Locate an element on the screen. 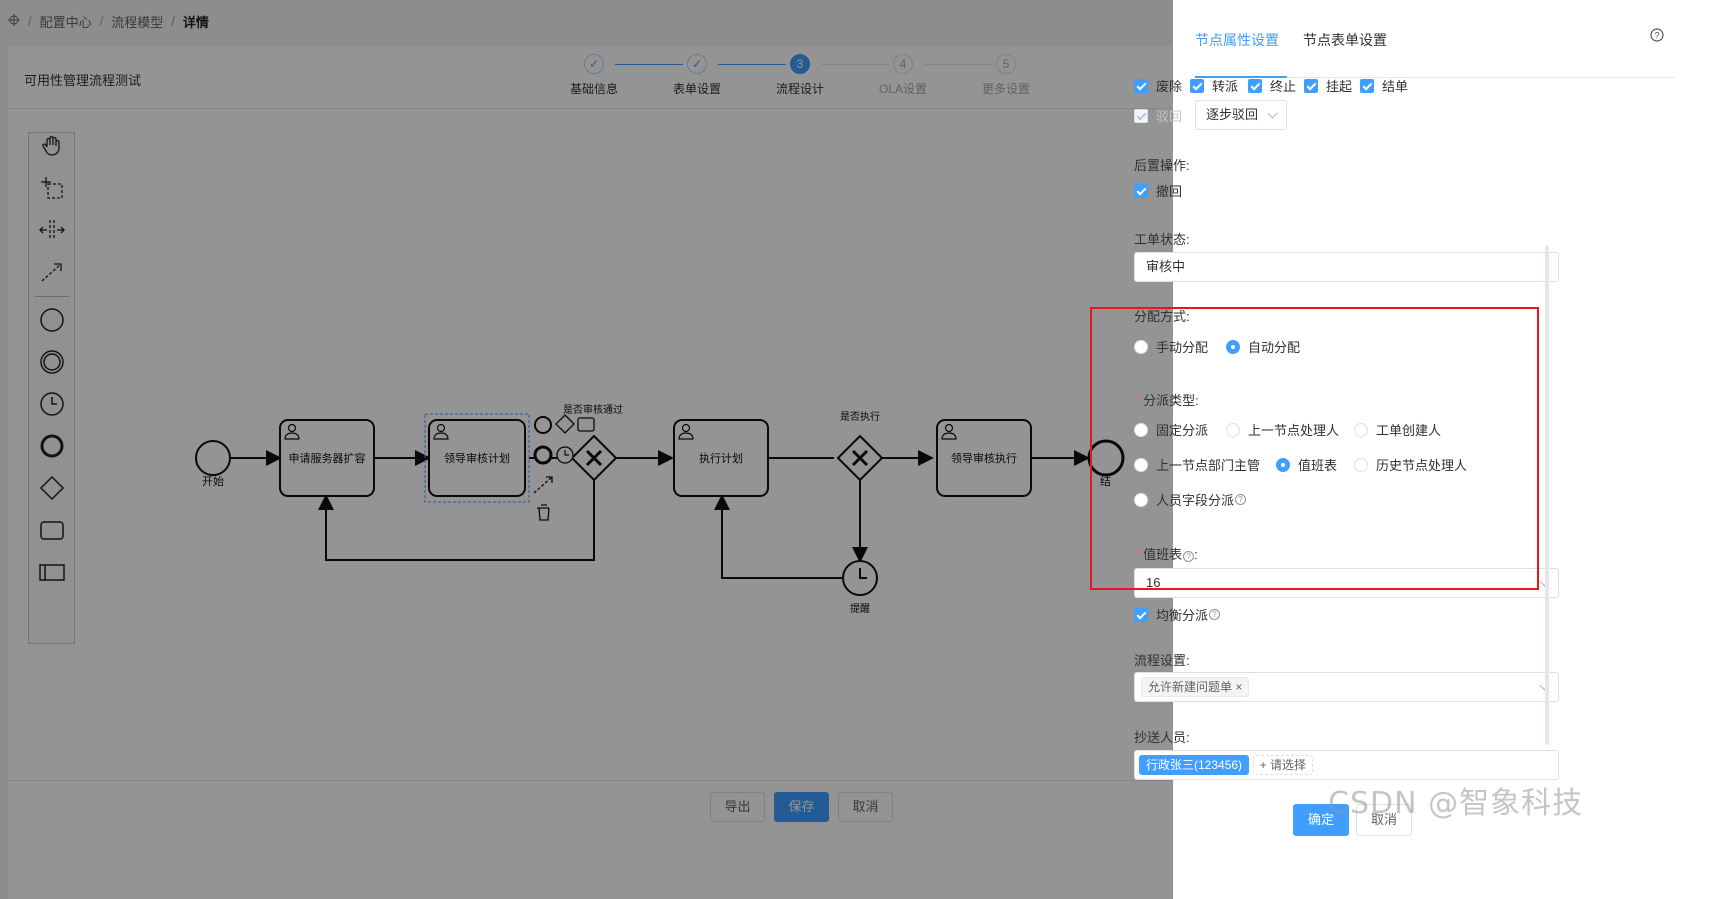 This screenshot has width=1712, height=899. checkbox-abolish: 废除 is located at coordinates (1158, 85).